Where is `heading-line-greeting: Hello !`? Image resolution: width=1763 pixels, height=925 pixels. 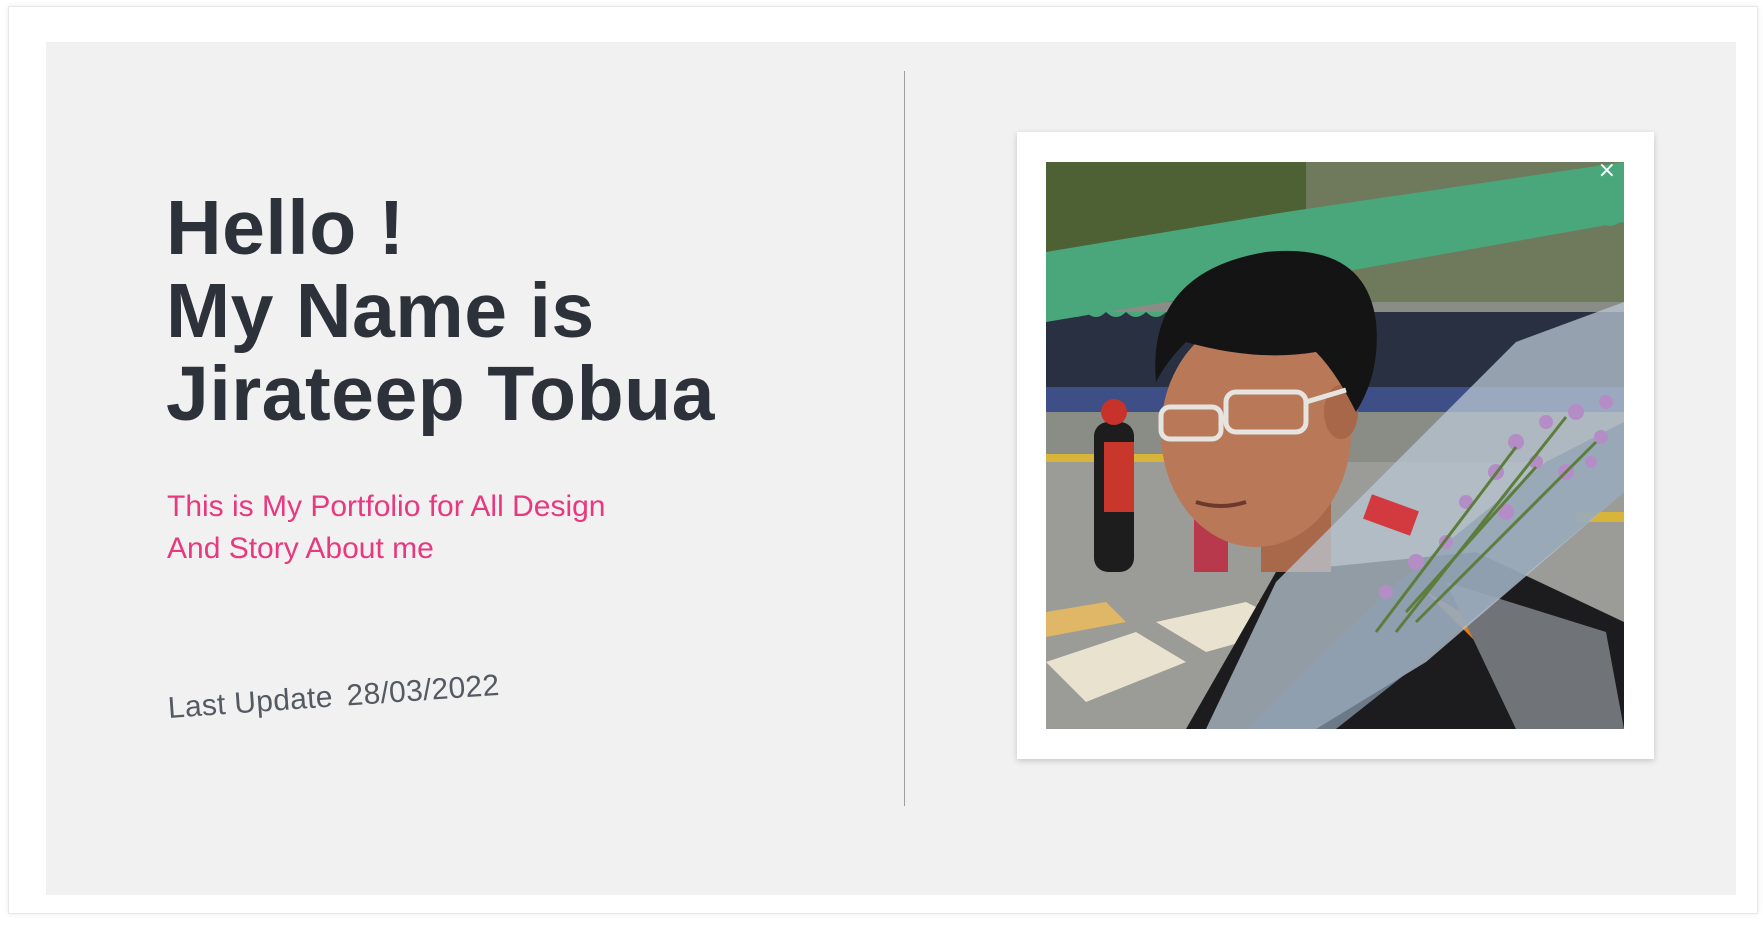 heading-line-greeting: Hello ! is located at coordinates (285, 228).